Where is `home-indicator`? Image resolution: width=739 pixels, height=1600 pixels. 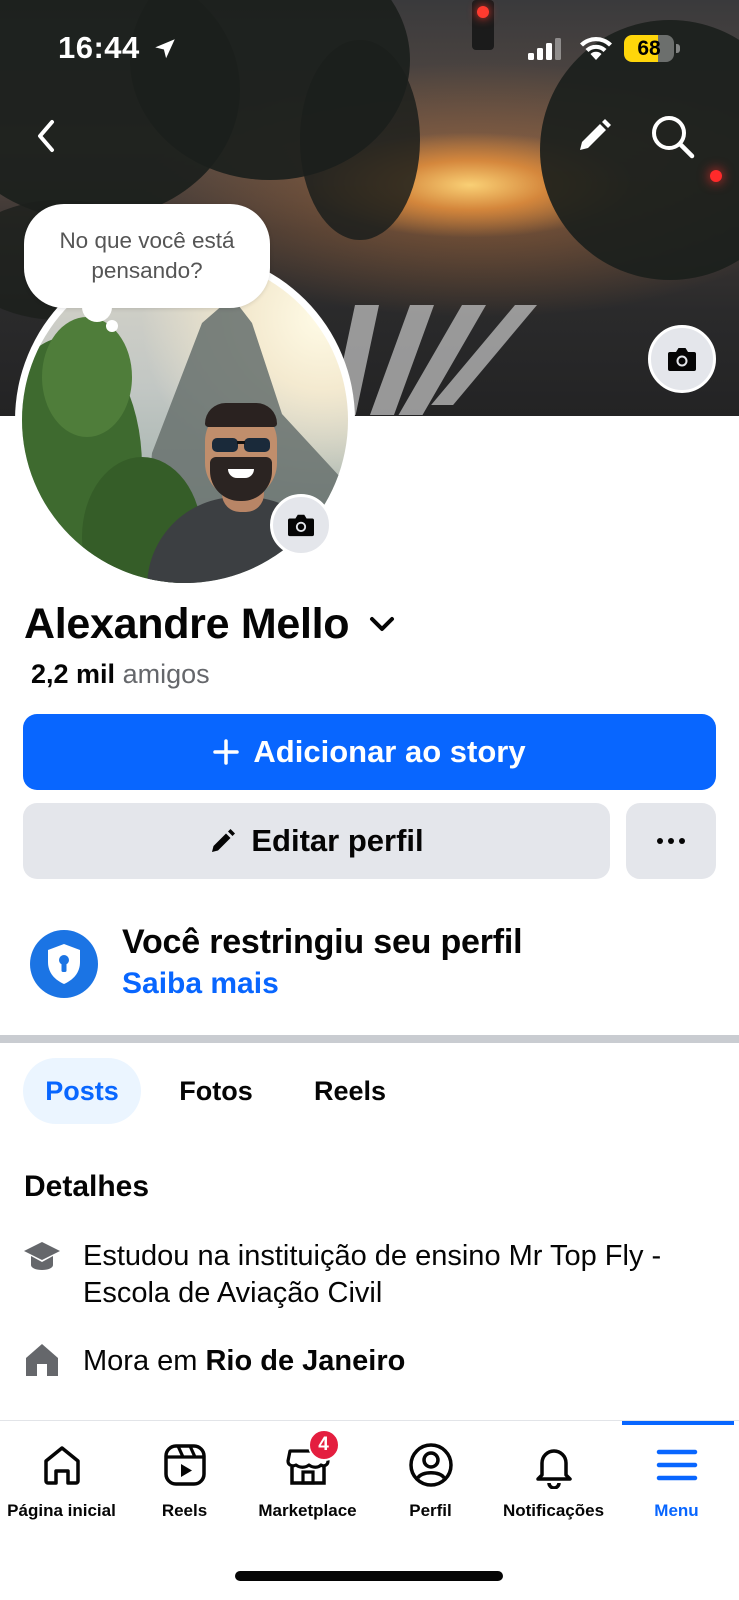 home-indicator is located at coordinates (369, 1576).